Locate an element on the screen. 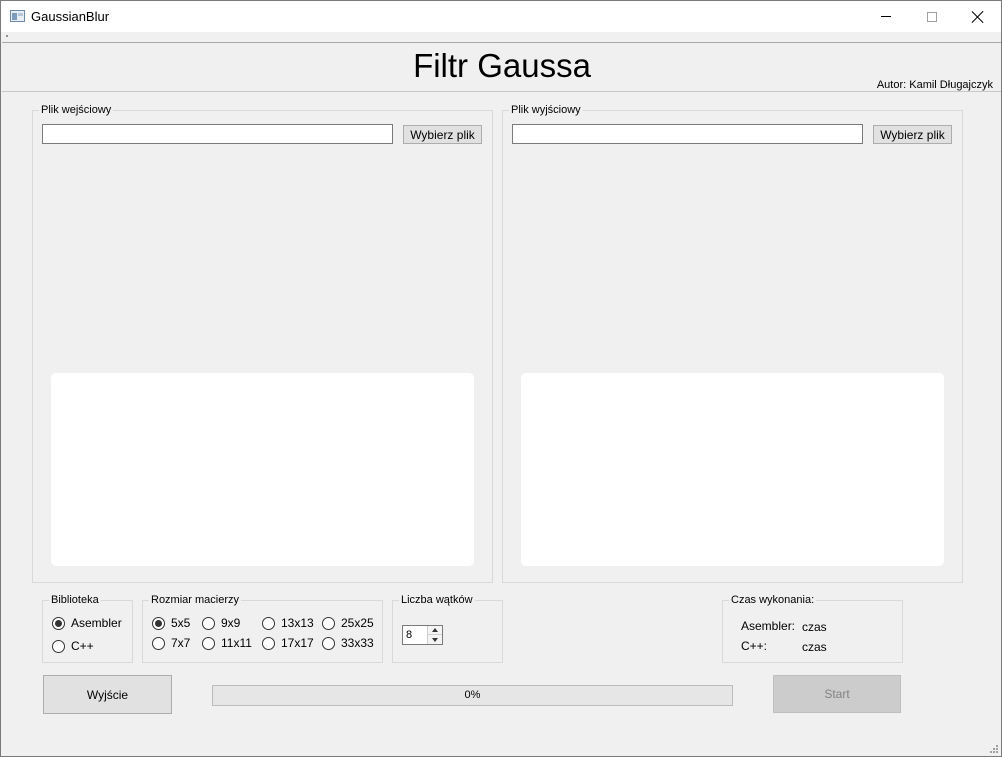 The image size is (1002, 757). matrix-option-label: 5x5 is located at coordinates (181, 623).